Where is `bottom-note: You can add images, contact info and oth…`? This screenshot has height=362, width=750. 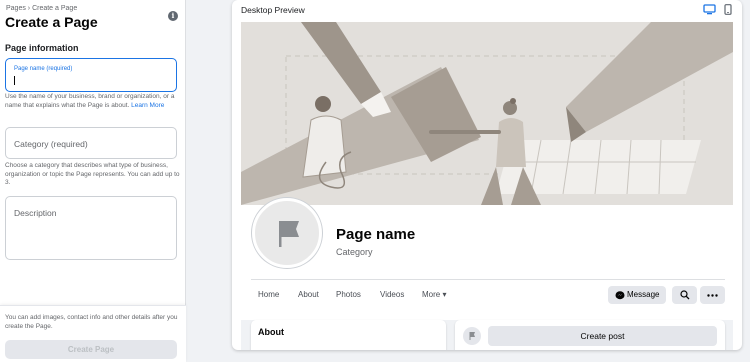
bottom-note: You can add images, contact info and oth… is located at coordinates (91, 322).